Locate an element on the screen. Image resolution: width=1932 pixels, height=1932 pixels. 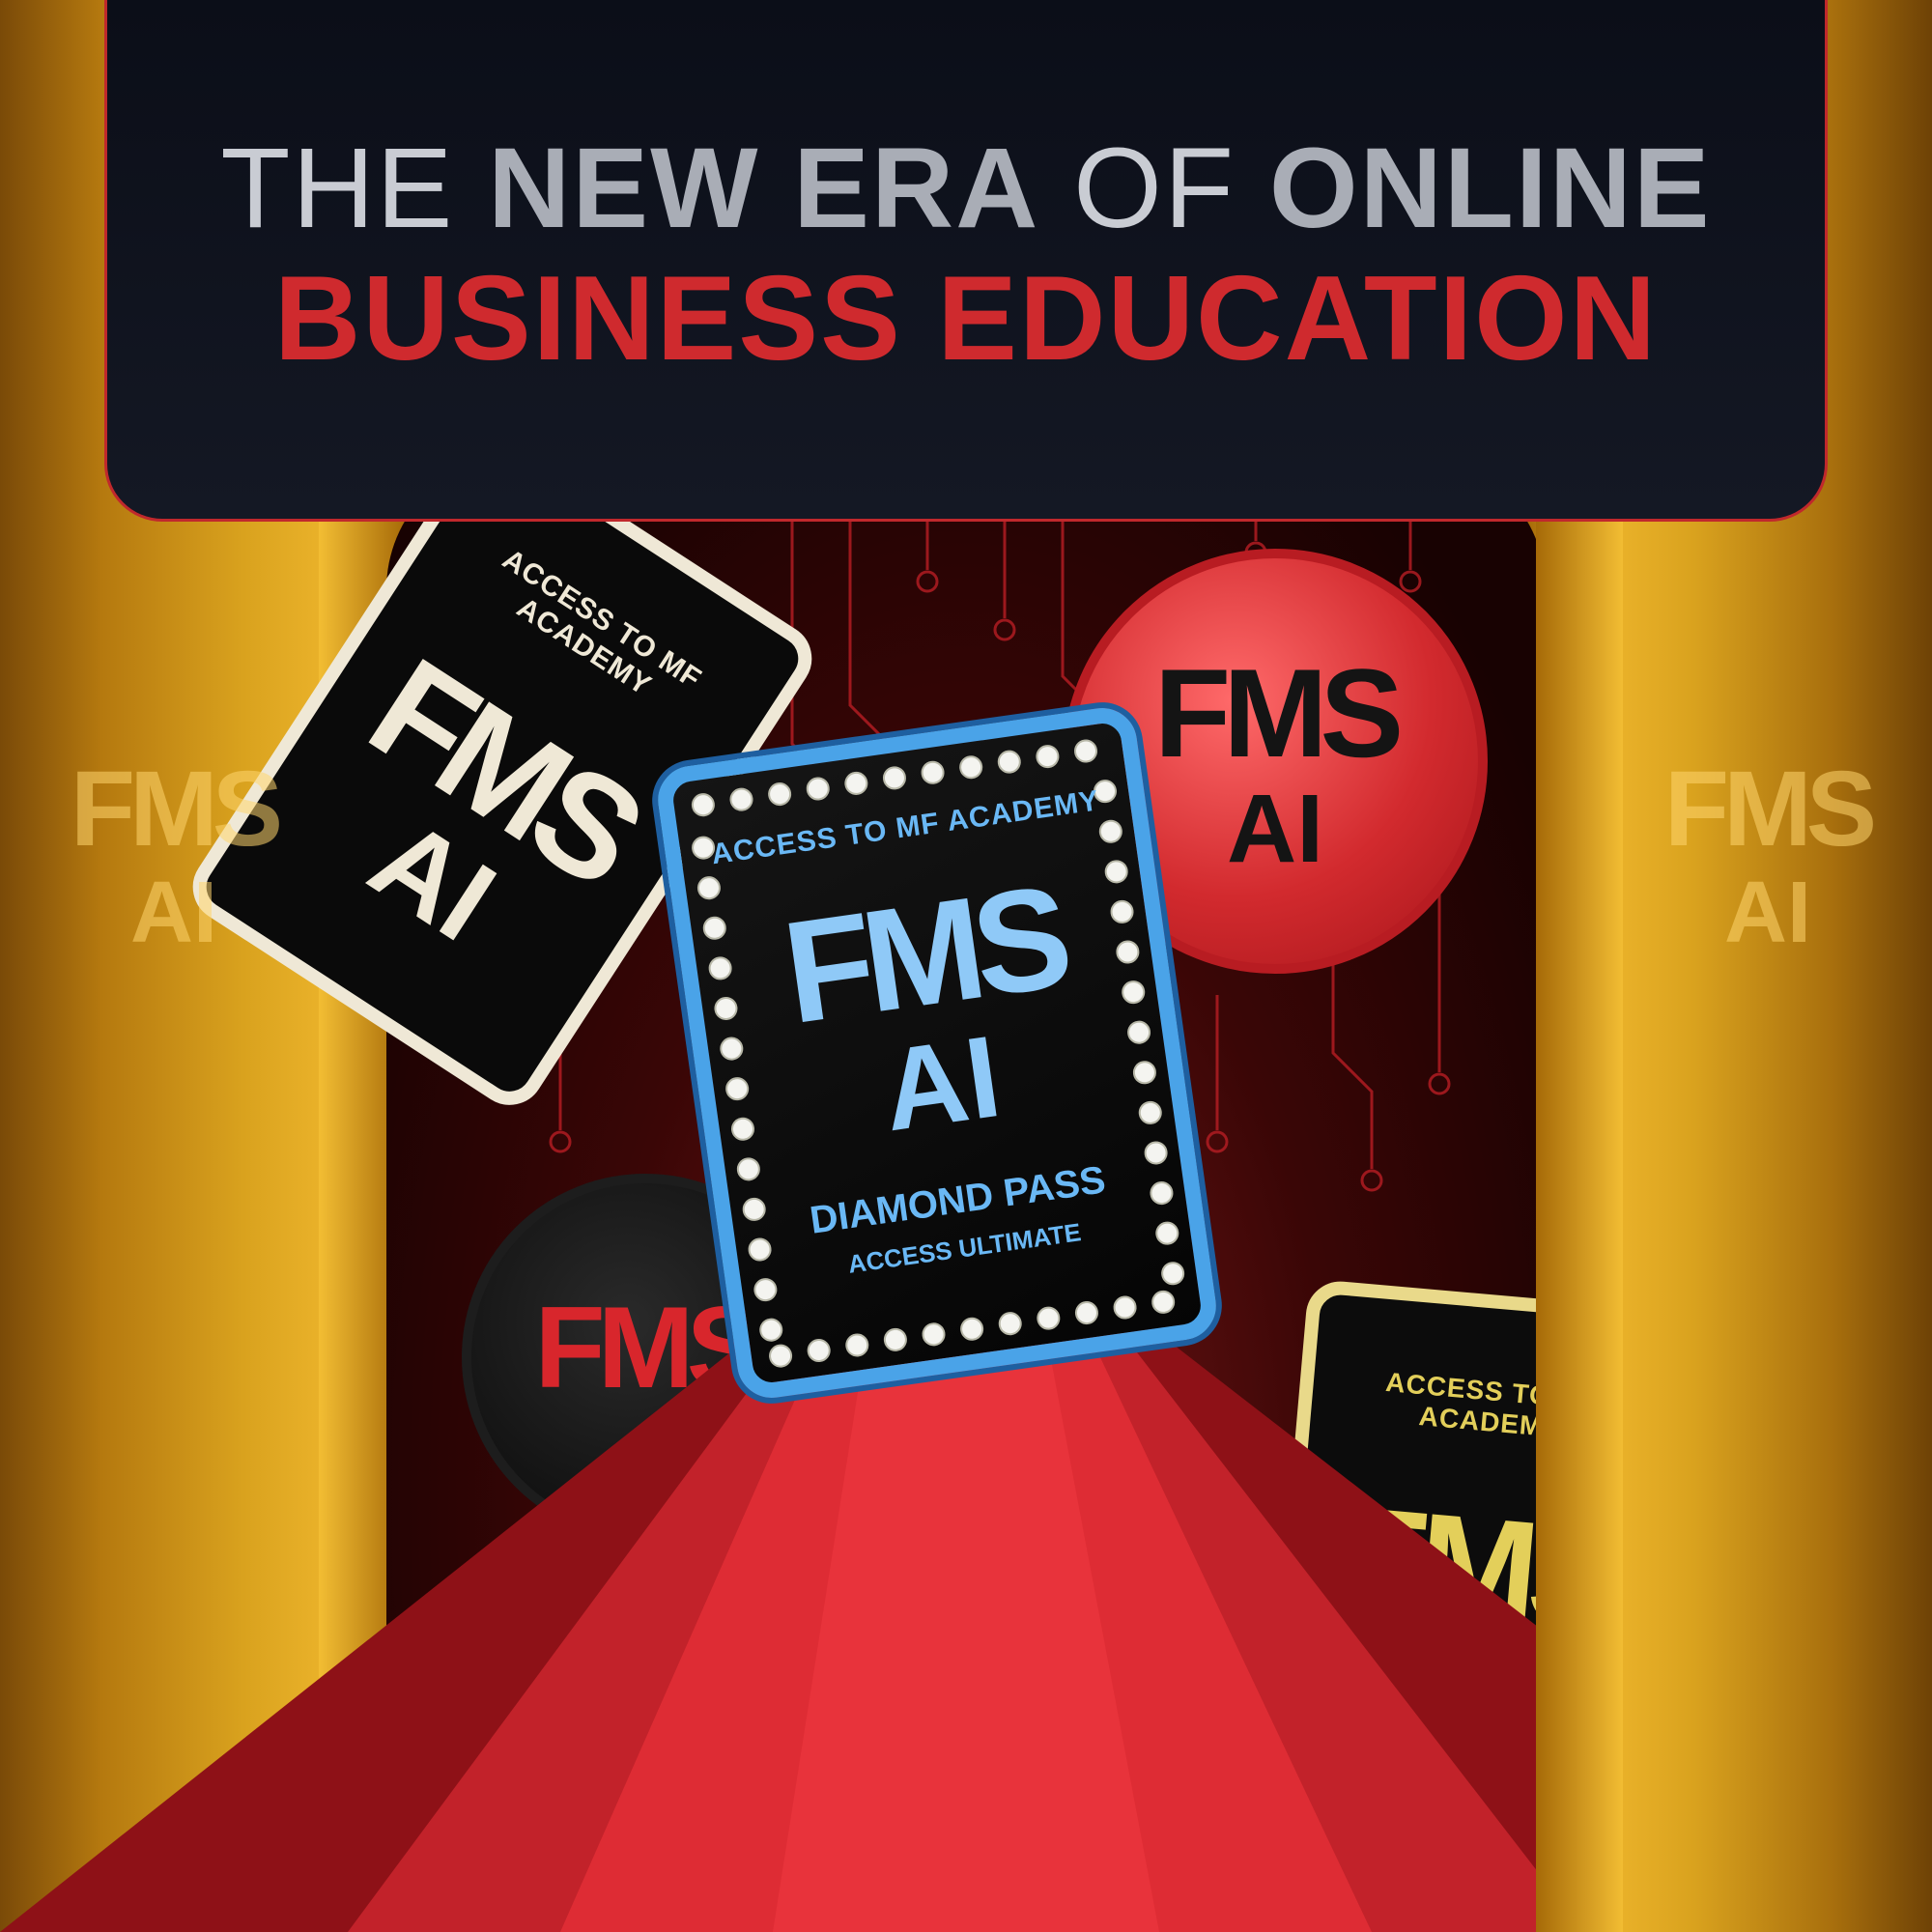
right-pillar-watermark: FMS AI is located at coordinates (1768, 857).